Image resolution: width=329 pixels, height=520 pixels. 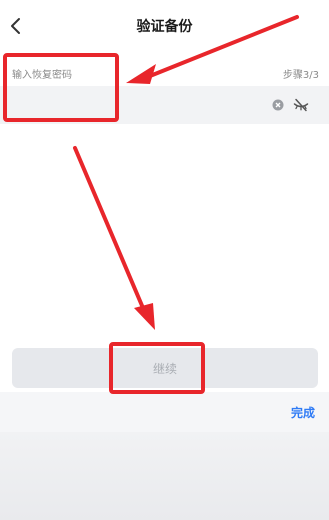 What do you see at coordinates (61, 87) in the screenshot?
I see `annotation-box-label` at bounding box center [61, 87].